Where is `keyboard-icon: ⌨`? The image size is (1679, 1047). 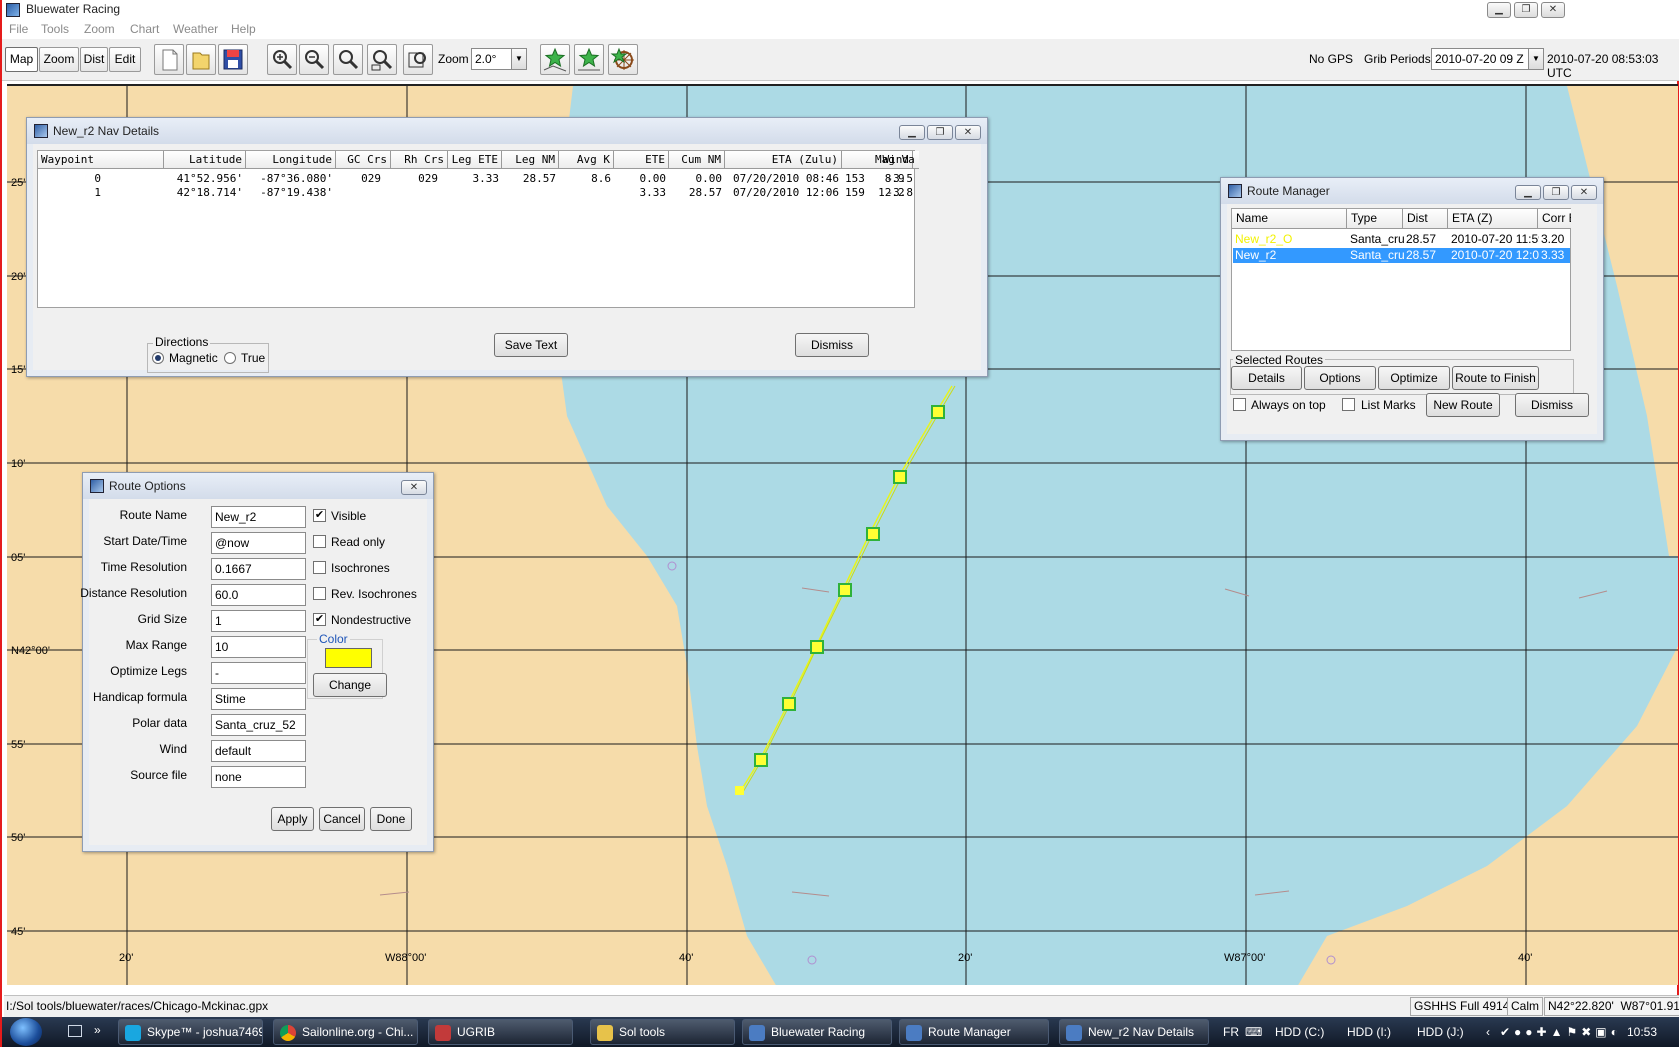 keyboard-icon: ⌨ is located at coordinates (1253, 1032).